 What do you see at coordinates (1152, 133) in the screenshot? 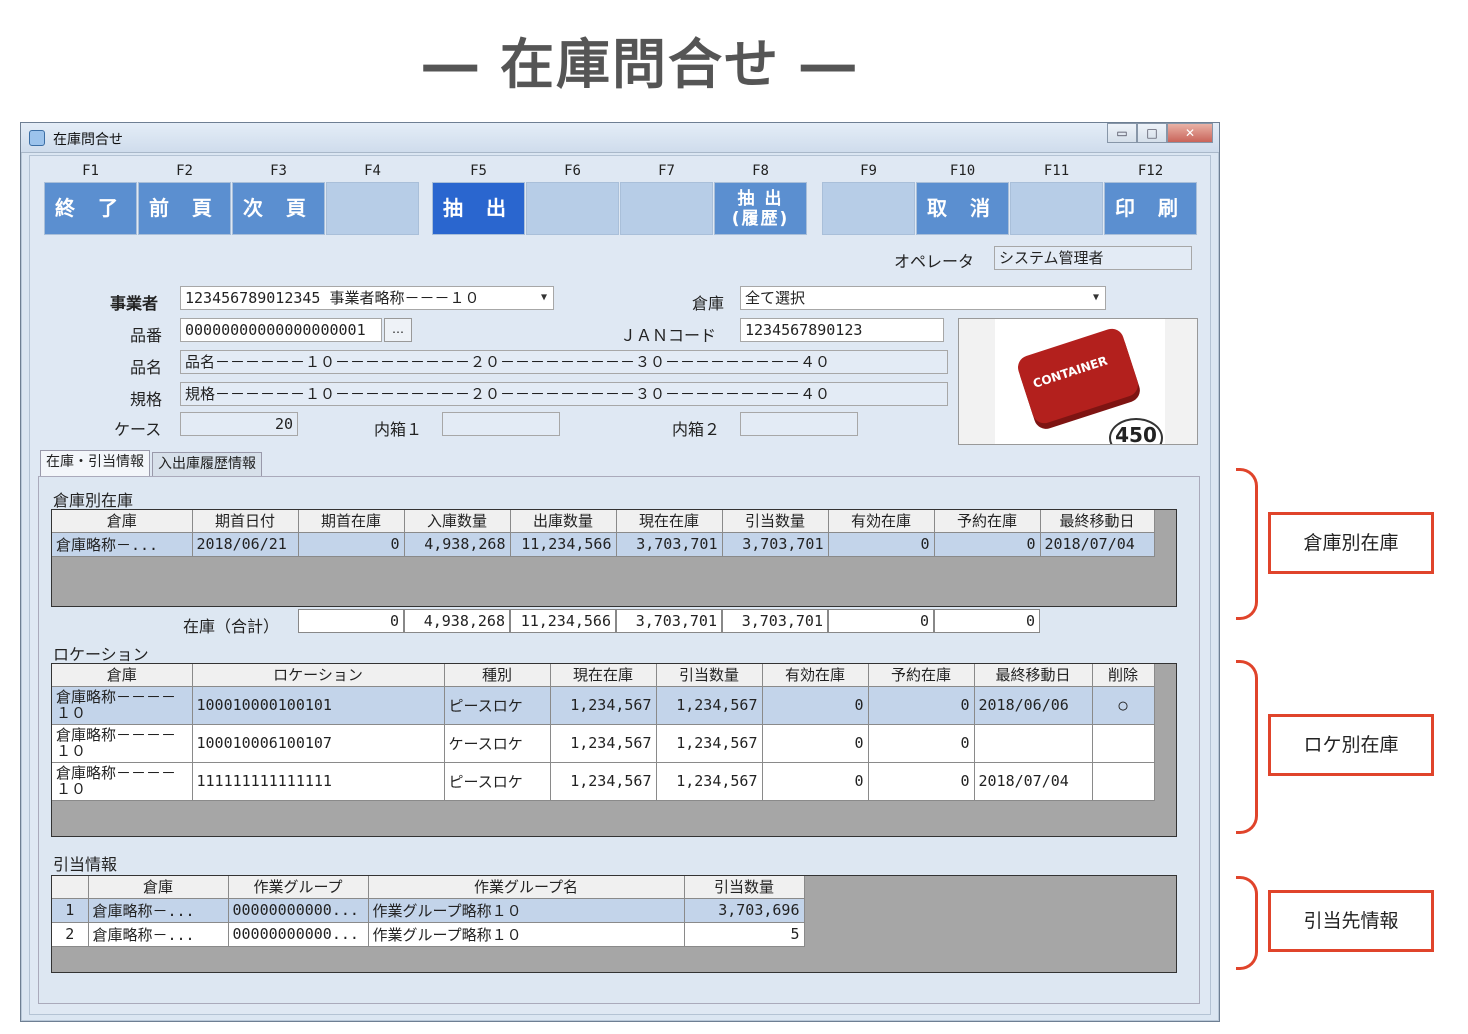
I see `maximize-button: □` at bounding box center [1152, 133].